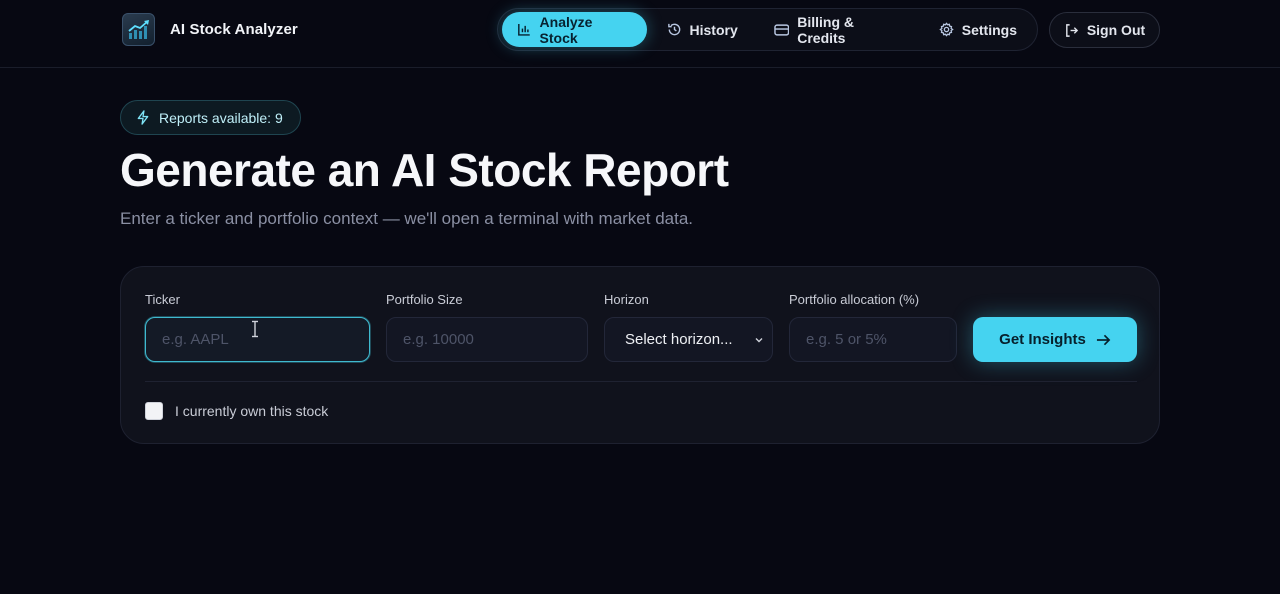 The height and width of the screenshot is (594, 1280). What do you see at coordinates (641, 381) in the screenshot?
I see `form-divider` at bounding box center [641, 381].